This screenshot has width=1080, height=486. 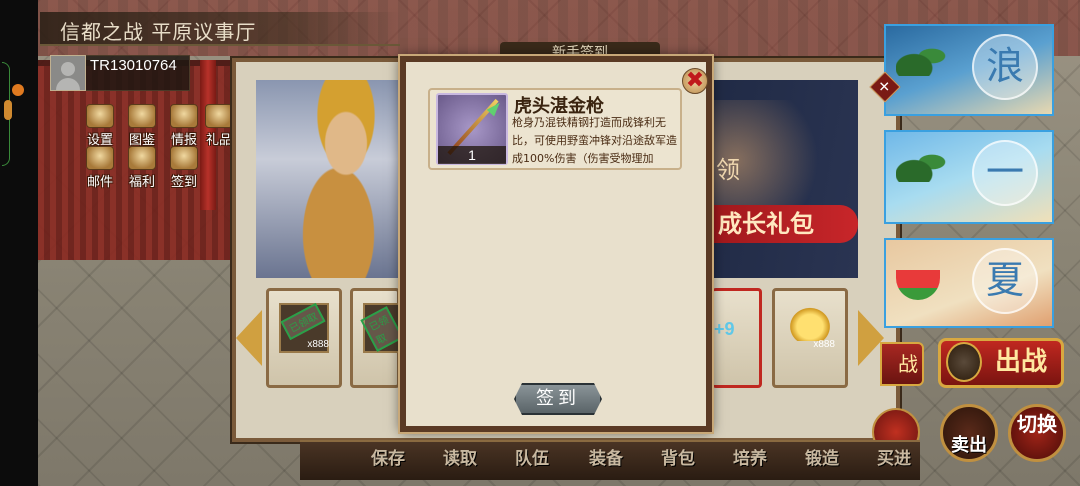 I want to click on gold-ingot-icon, so click(x=810, y=323).